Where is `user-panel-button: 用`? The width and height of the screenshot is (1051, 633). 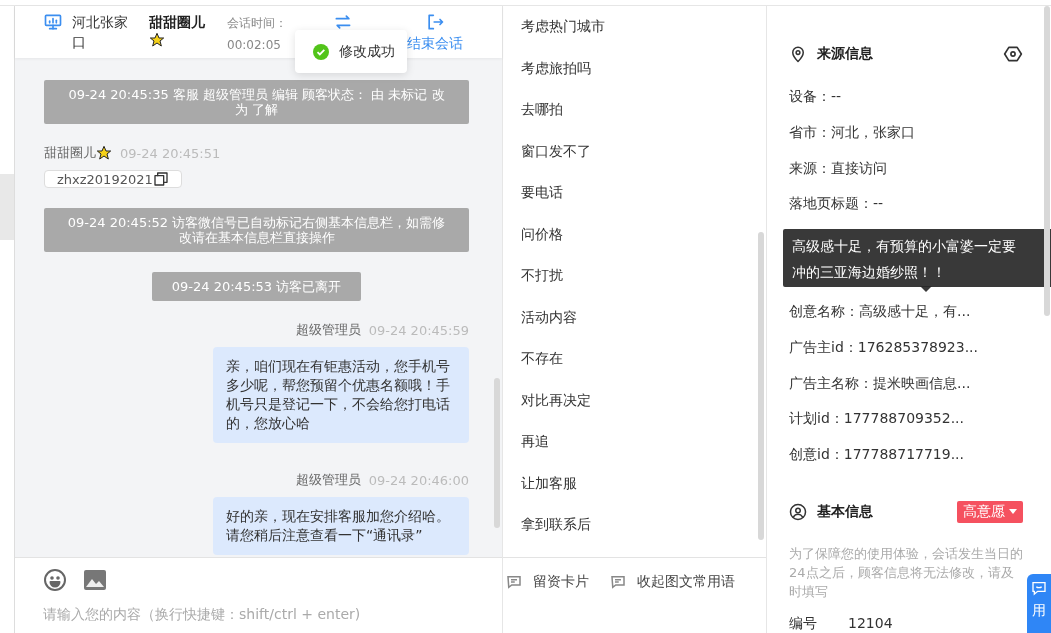
user-panel-button: 用 is located at coordinates (1039, 603).